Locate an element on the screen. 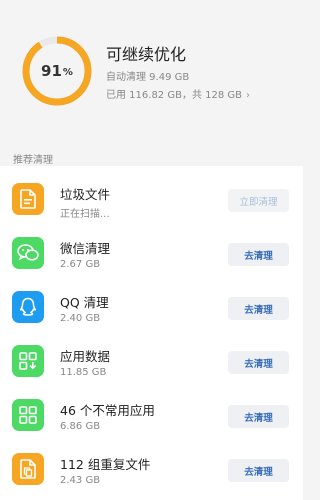  item-title: 112 组重复文件 is located at coordinates (105, 464).